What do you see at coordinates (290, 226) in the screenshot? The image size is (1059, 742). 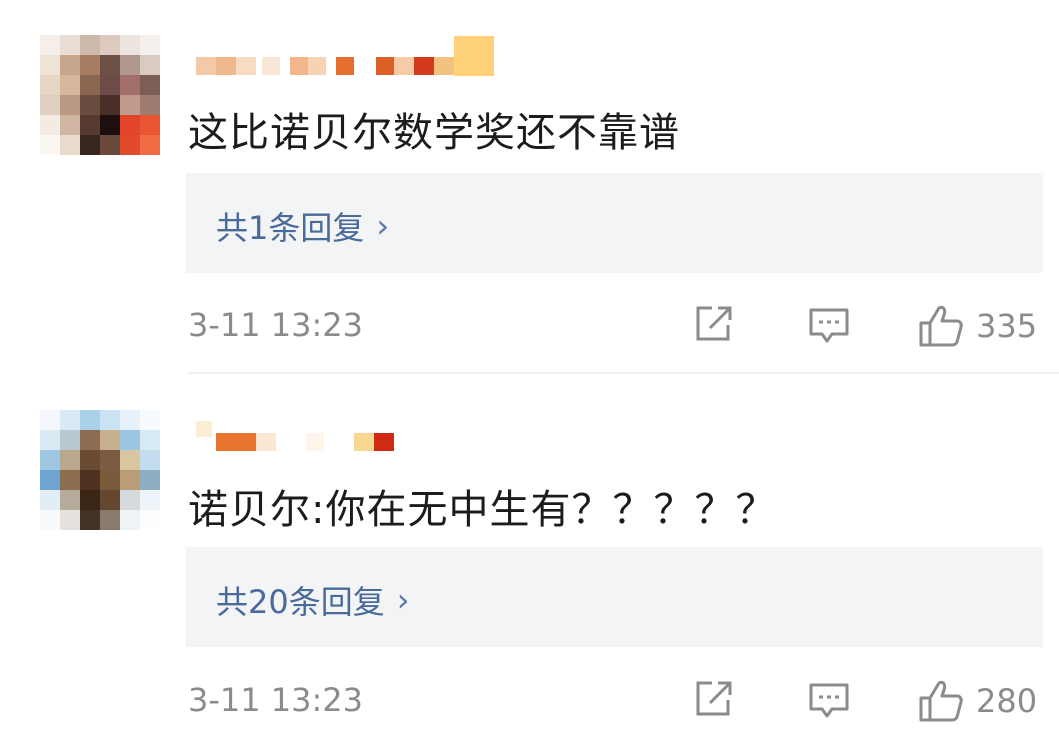 I see `reply-count-label: 共1条回复` at bounding box center [290, 226].